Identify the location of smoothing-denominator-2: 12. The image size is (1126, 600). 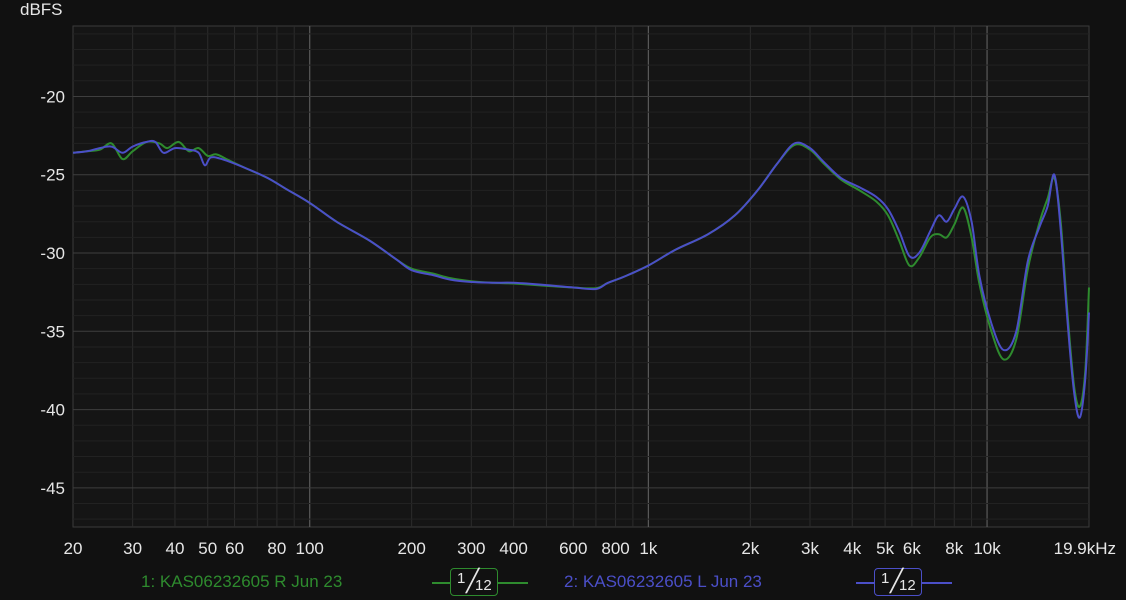
(907, 585).